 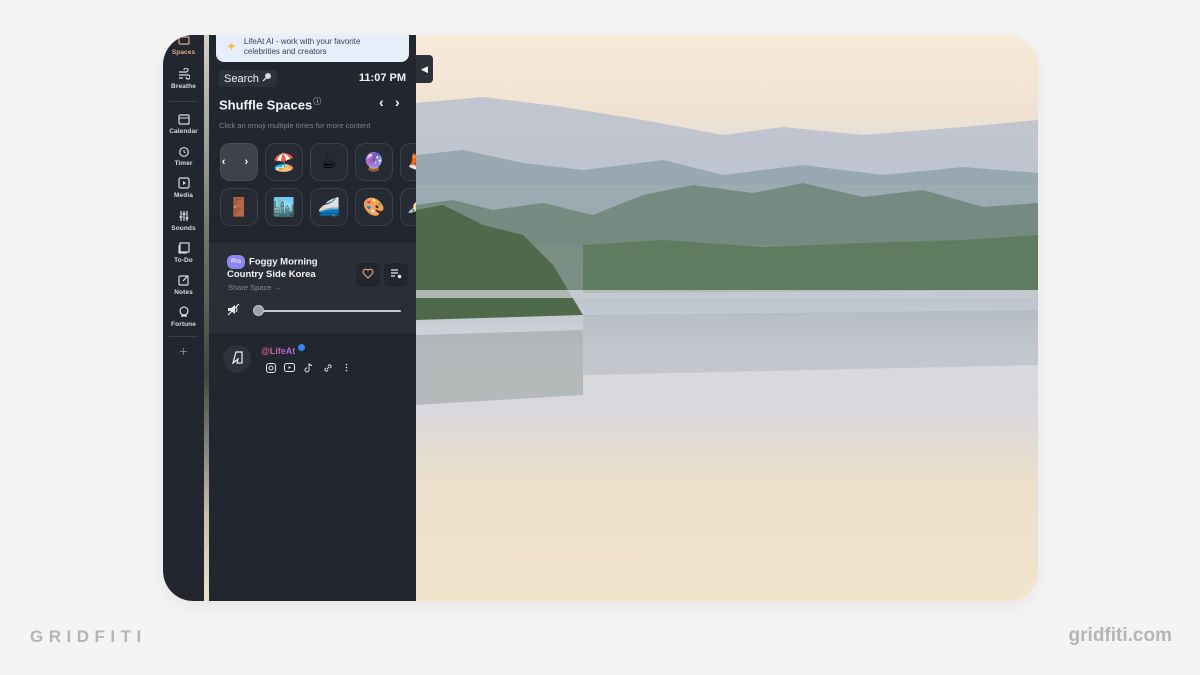 I want to click on tiktok-icon, so click(x=308, y=367).